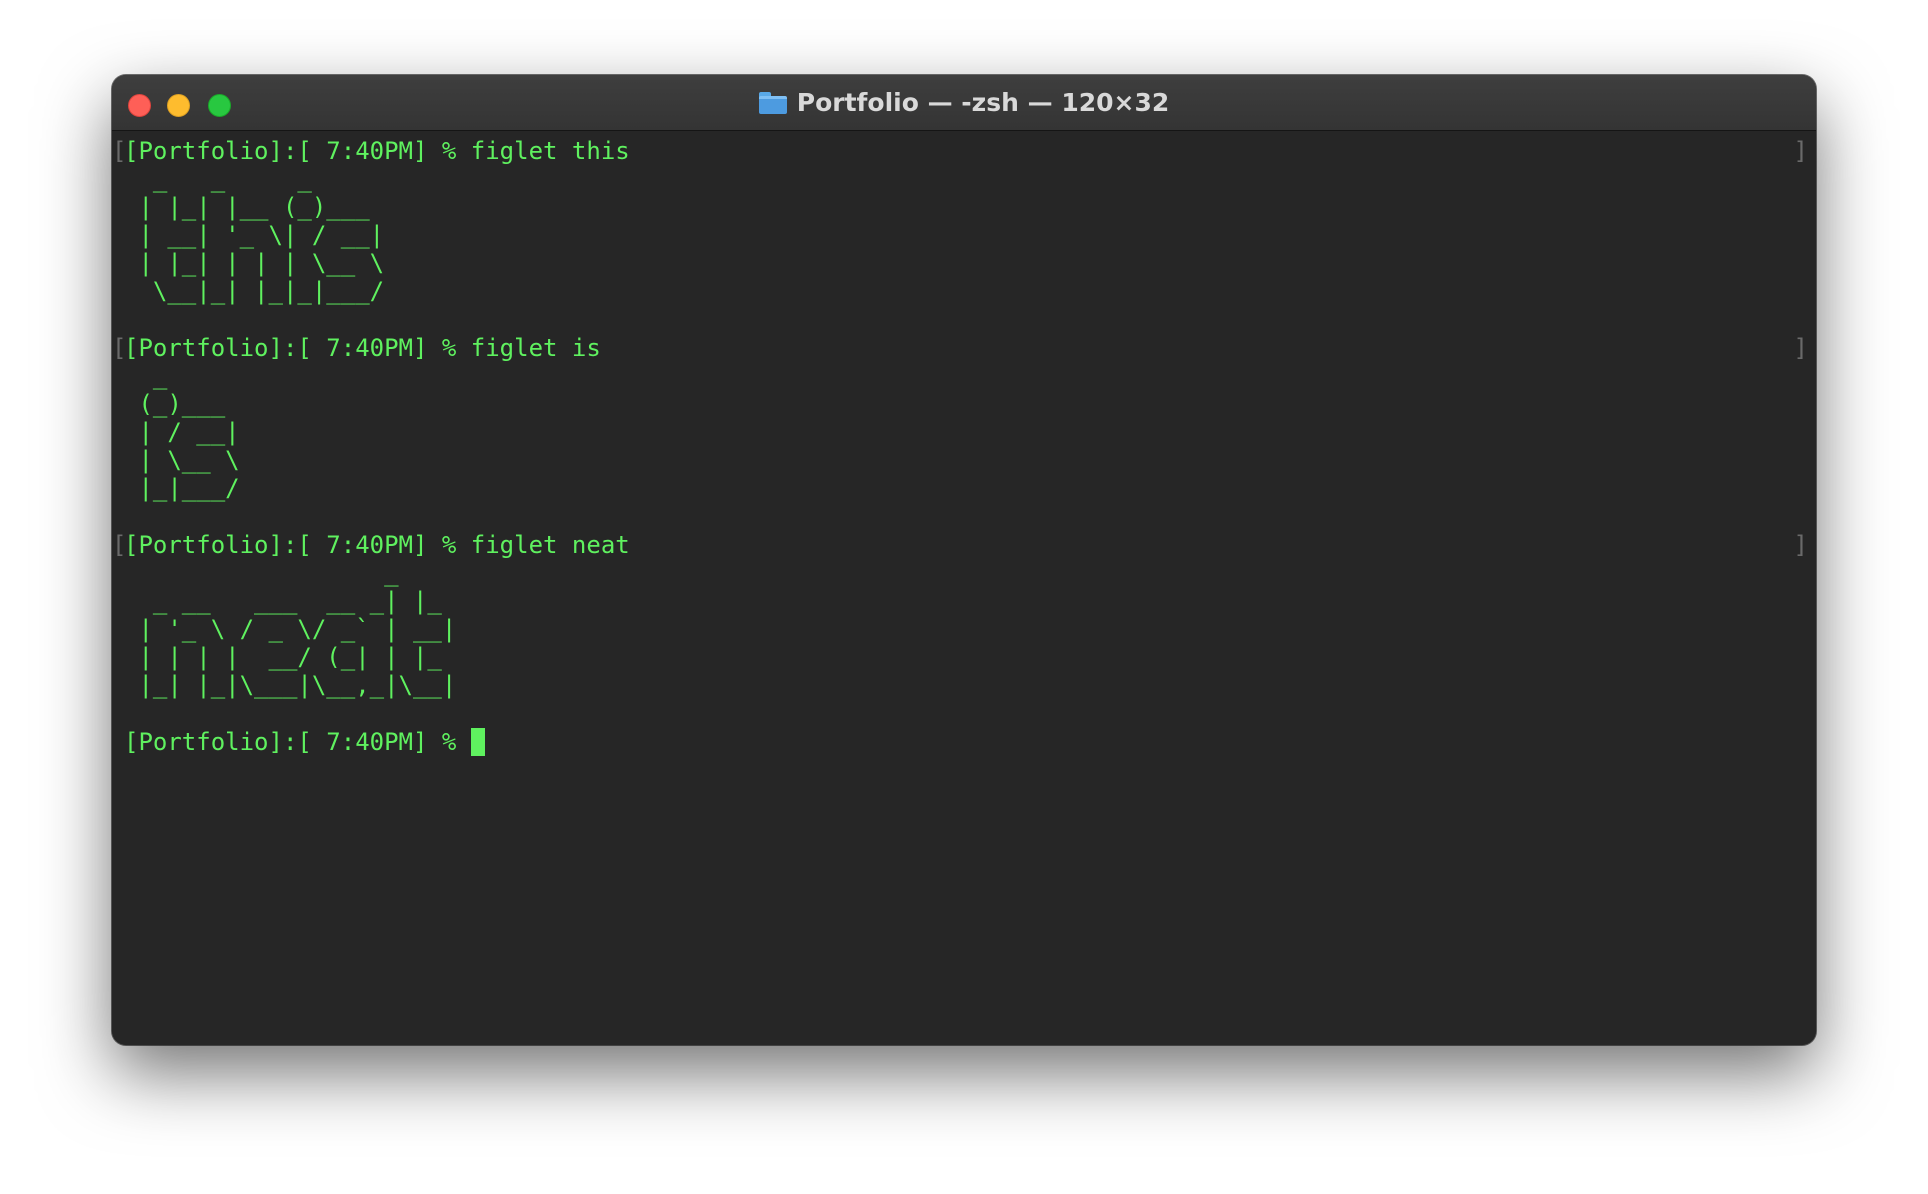 Image resolution: width=1928 pixels, height=1194 pixels. What do you see at coordinates (983, 102) in the screenshot?
I see `window-title: Portfolio — -zsh — 120×32` at bounding box center [983, 102].